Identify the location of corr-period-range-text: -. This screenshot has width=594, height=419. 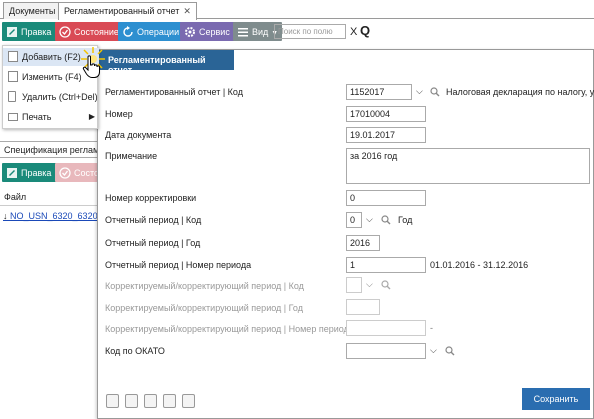
(431, 328).